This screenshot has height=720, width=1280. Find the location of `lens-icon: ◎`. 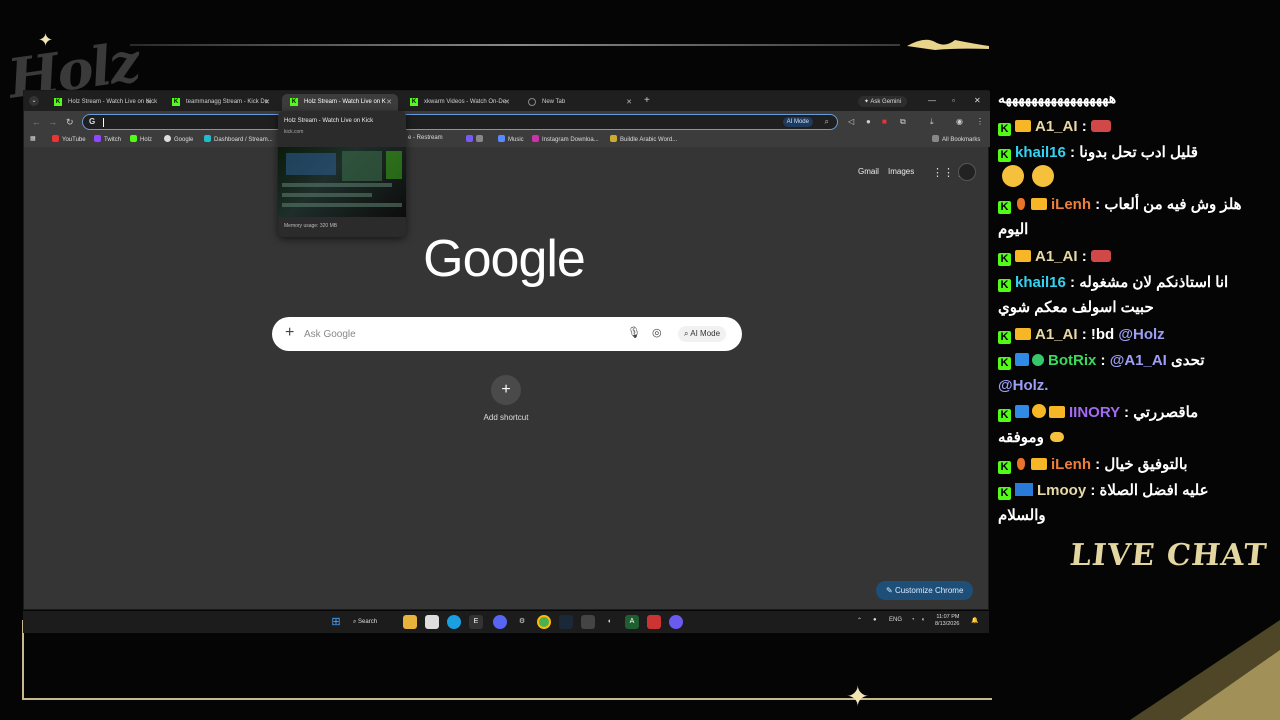

lens-icon: ◎ is located at coordinates (657, 332).